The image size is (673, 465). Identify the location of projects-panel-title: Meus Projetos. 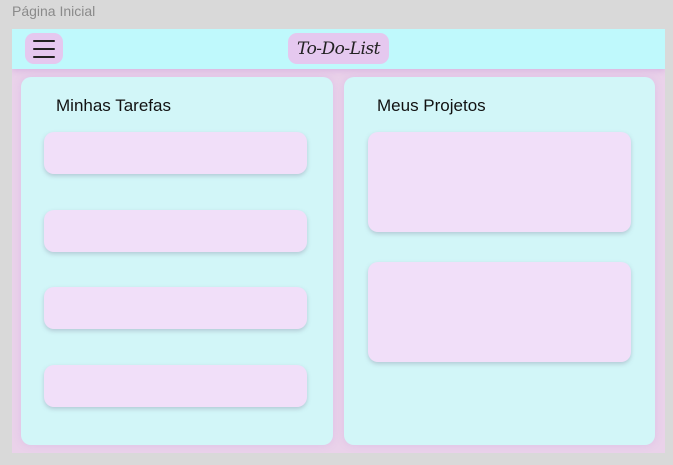
(431, 105).